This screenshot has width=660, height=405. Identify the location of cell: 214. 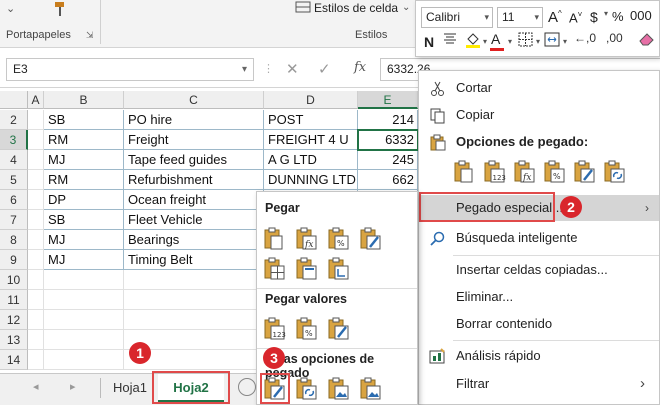
(388, 120).